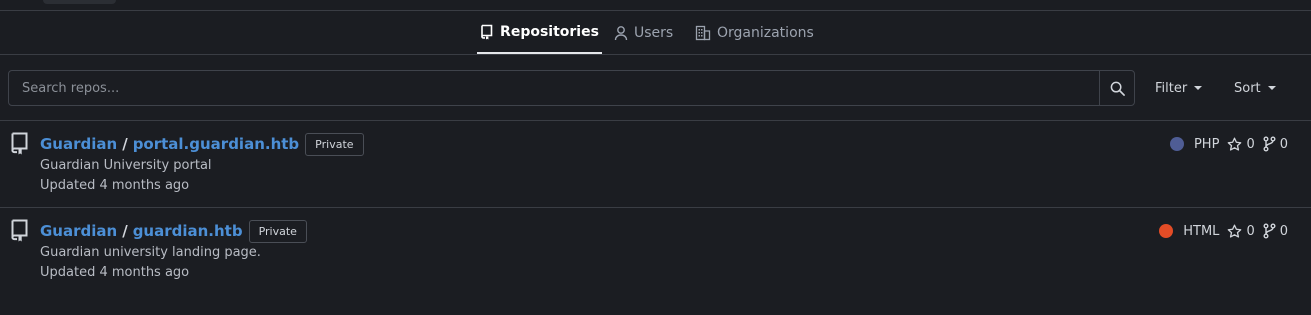  I want to click on tab-users: Users, so click(643, 32).